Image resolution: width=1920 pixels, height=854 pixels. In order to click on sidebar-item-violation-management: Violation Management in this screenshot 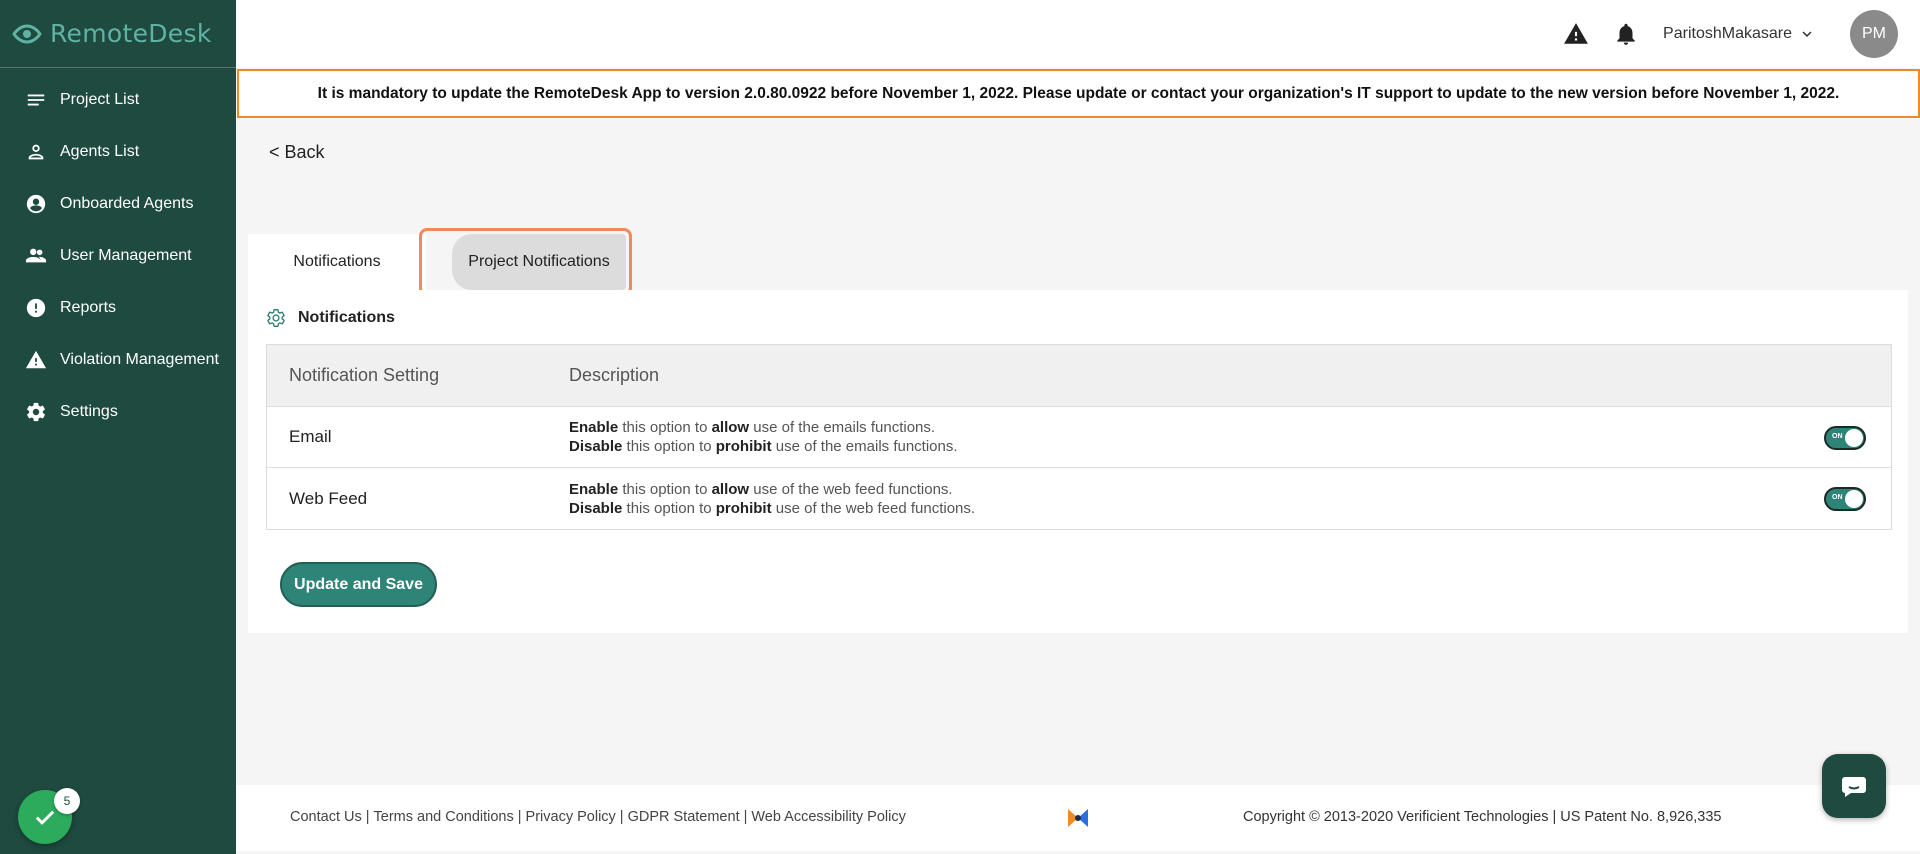, I will do `click(118, 360)`.